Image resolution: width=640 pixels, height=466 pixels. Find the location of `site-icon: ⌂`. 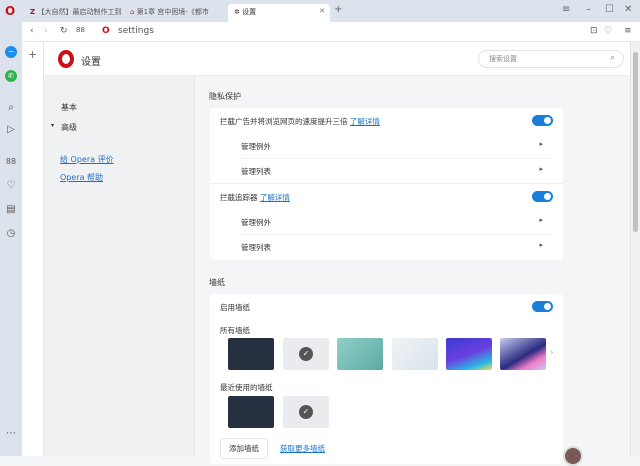

site-icon: ⌂ is located at coordinates (133, 12).